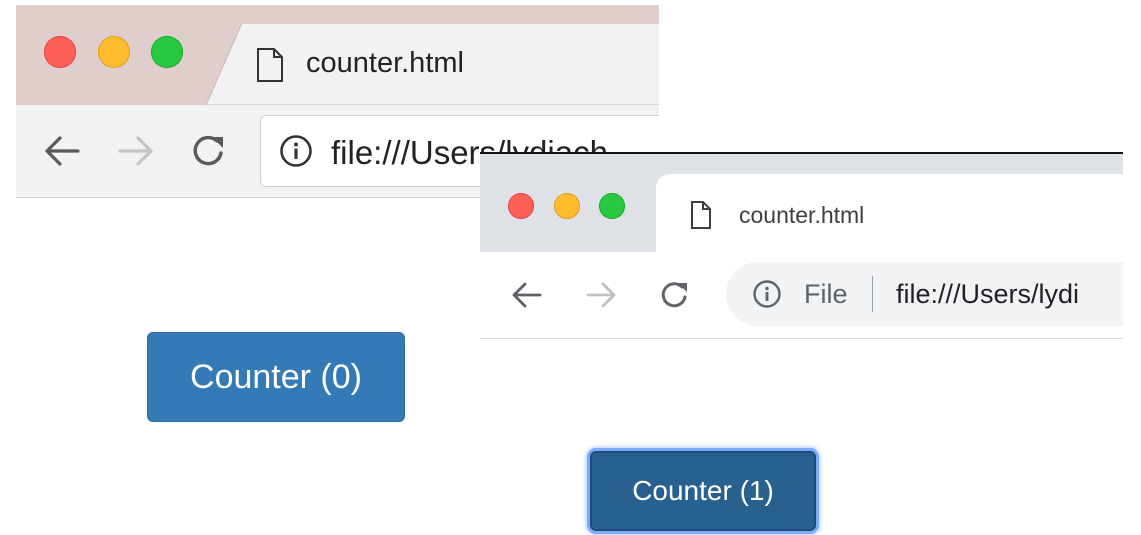 This screenshot has height=535, width=1141. What do you see at coordinates (703, 491) in the screenshot?
I see `counter-button: Counter (1)` at bounding box center [703, 491].